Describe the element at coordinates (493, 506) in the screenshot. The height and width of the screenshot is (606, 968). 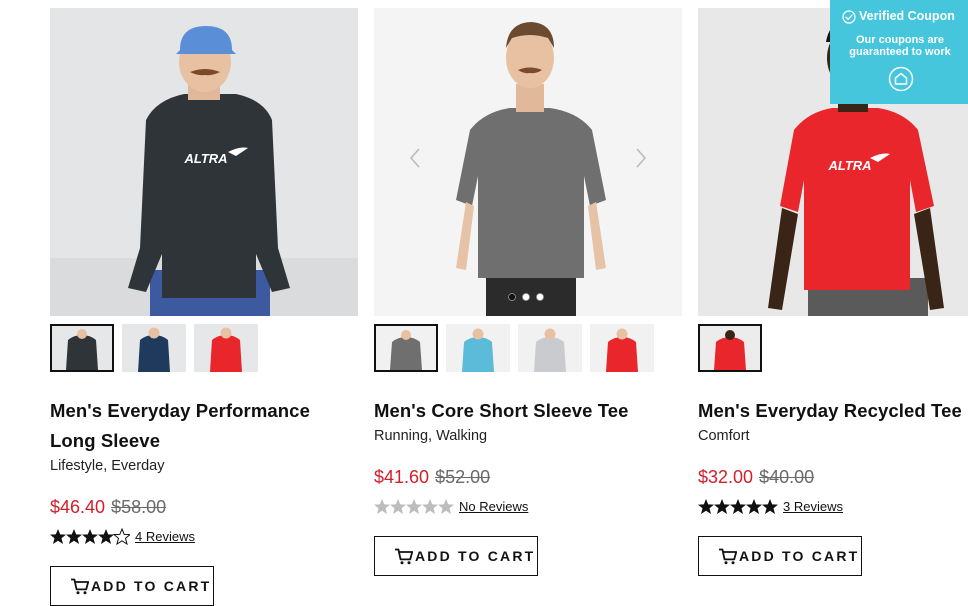
I see `reviews-link: No Reviews` at that location.